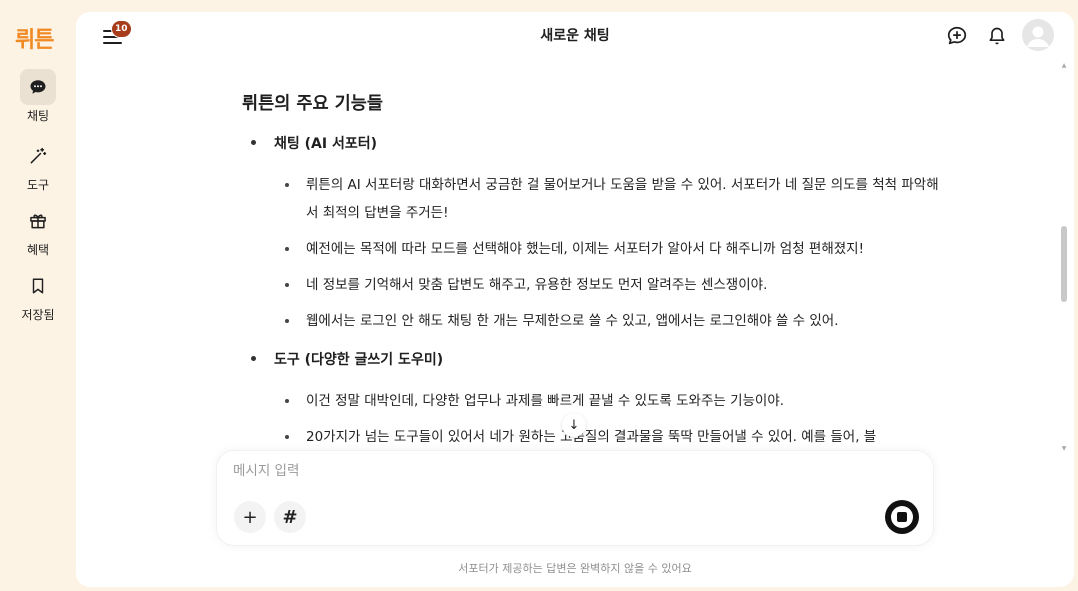 The width and height of the screenshot is (1078, 591). I want to click on sidebar-item-label: 채팅, so click(38, 116).